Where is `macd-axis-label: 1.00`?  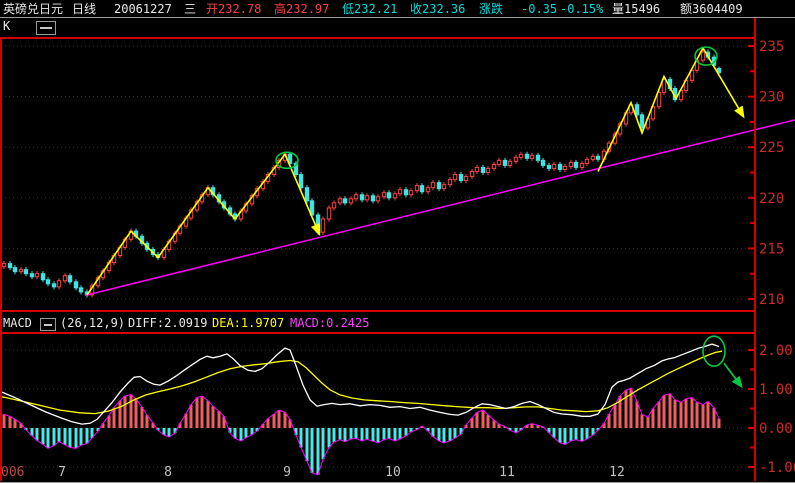
macd-axis-label: 1.00 is located at coordinates (776, 390).